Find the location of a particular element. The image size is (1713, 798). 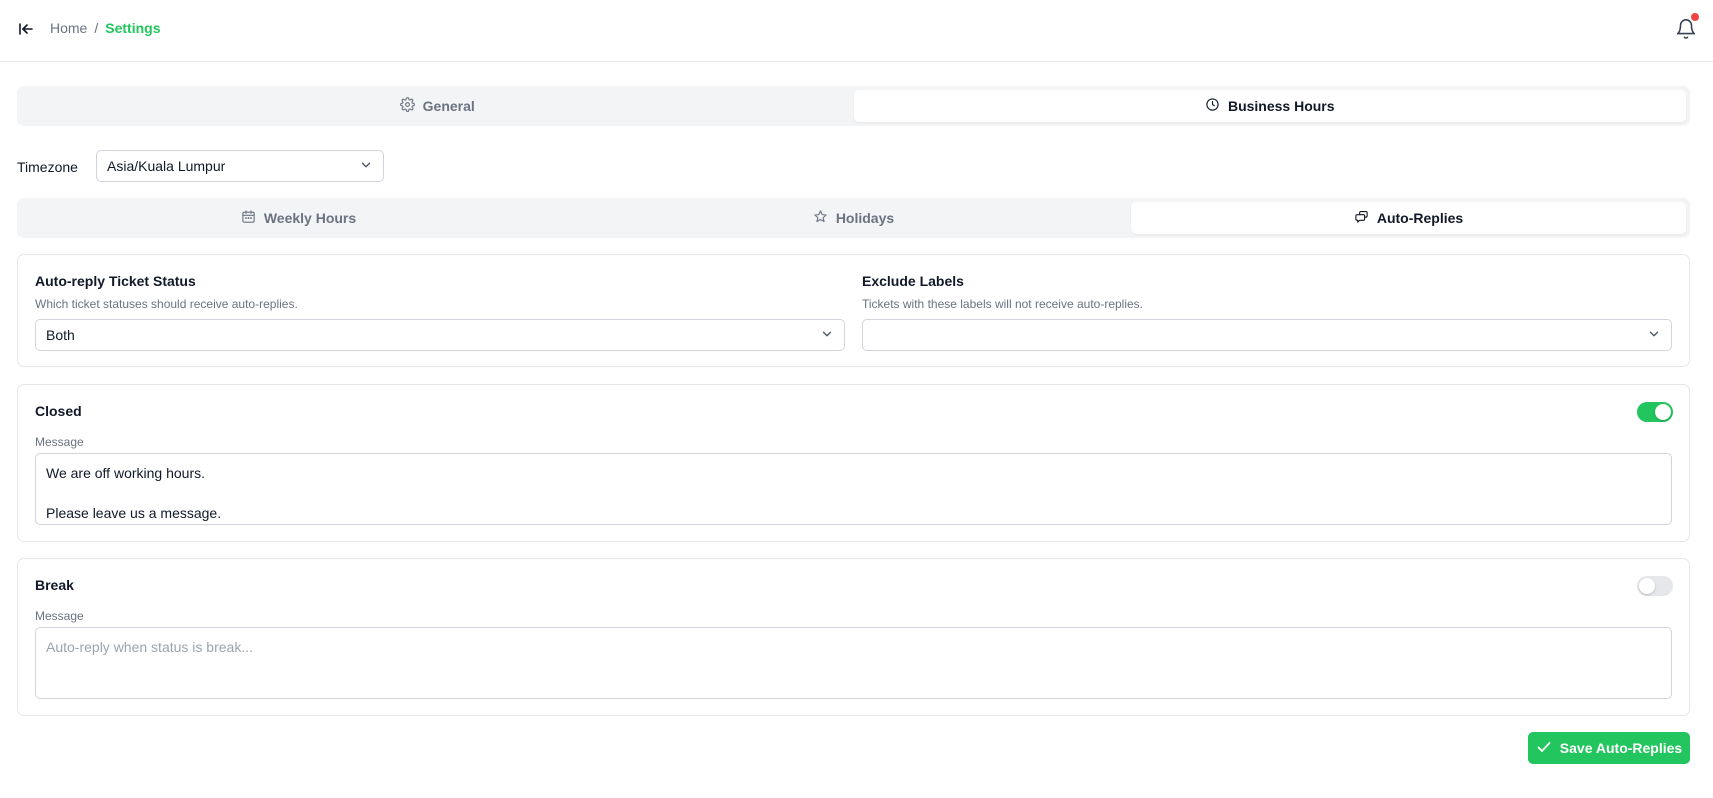

check-icon is located at coordinates (1544, 748).